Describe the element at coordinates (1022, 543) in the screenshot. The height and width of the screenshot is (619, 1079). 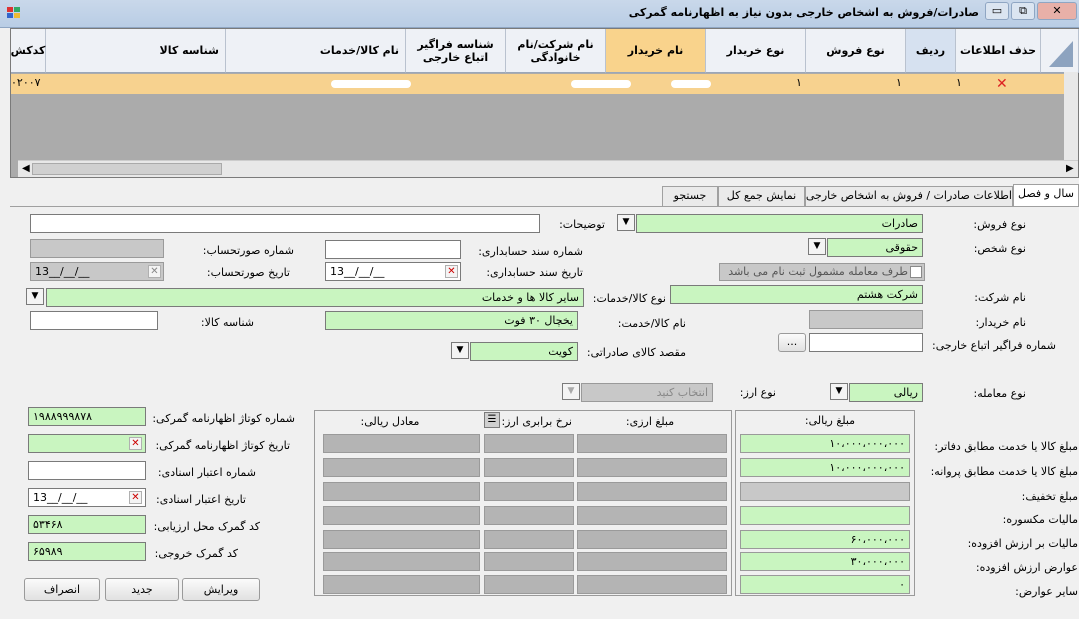
I see `amount-row-label: مالیات بر ارزش افزوده:` at that location.